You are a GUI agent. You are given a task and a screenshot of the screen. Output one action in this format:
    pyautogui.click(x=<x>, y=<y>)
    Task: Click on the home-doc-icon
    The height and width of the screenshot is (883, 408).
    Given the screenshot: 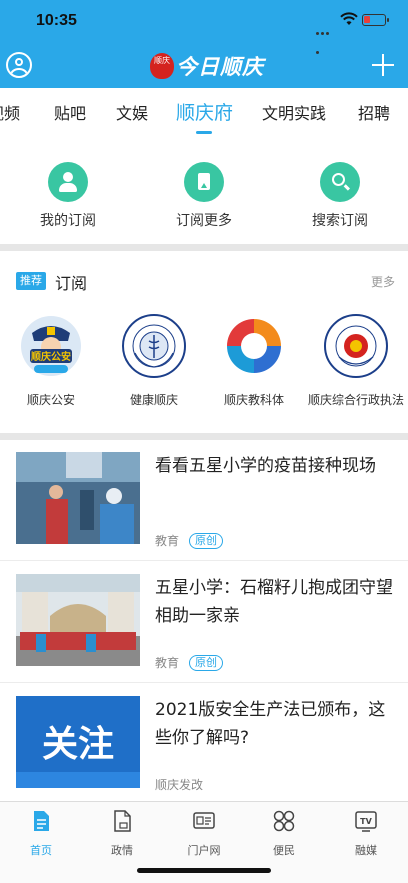 What is the action you would take?
    pyautogui.click(x=41, y=821)
    